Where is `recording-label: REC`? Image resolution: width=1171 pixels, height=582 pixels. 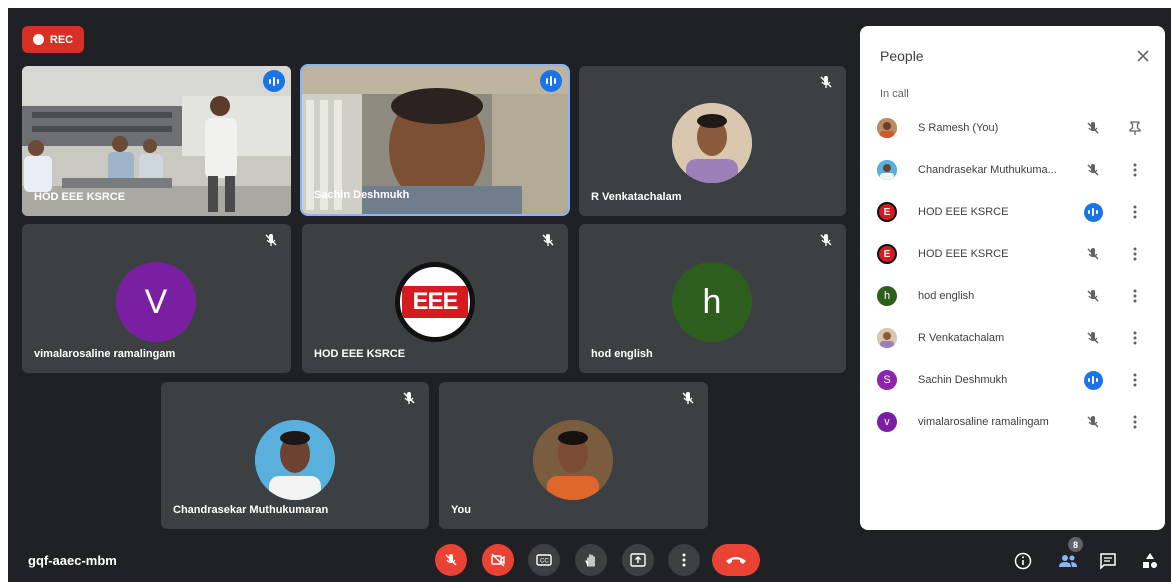
recording-label: REC is located at coordinates (61, 39).